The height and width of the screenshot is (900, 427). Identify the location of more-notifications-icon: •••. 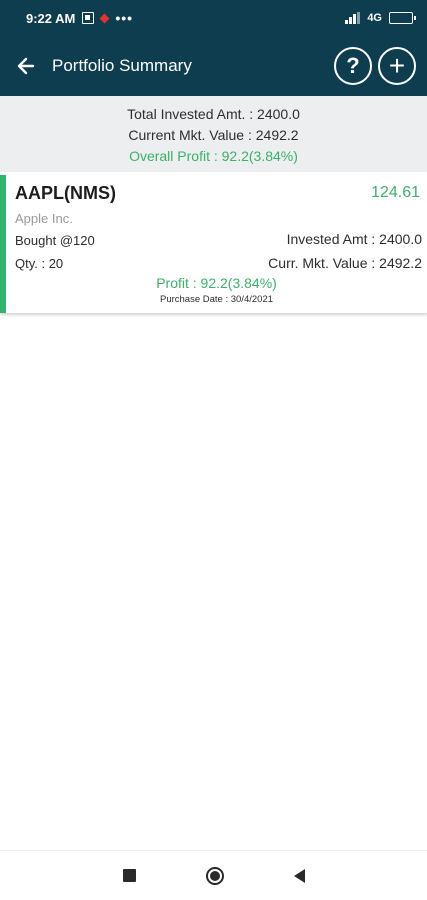
(124, 18).